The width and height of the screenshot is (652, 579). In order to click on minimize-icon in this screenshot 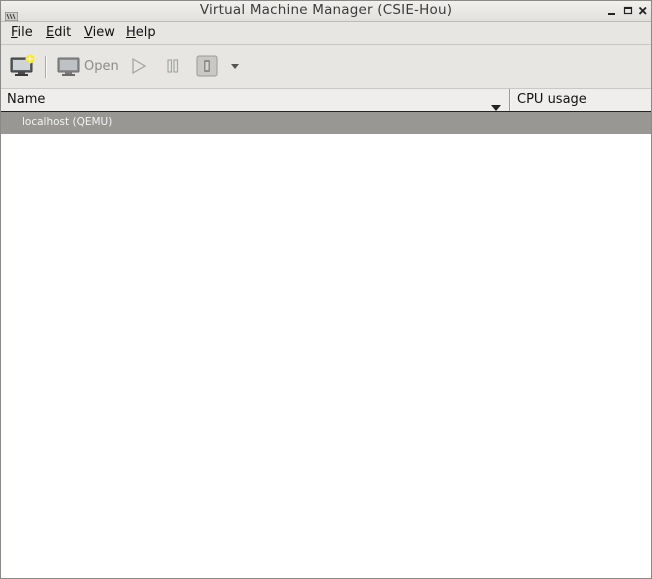, I will do `click(612, 10)`.